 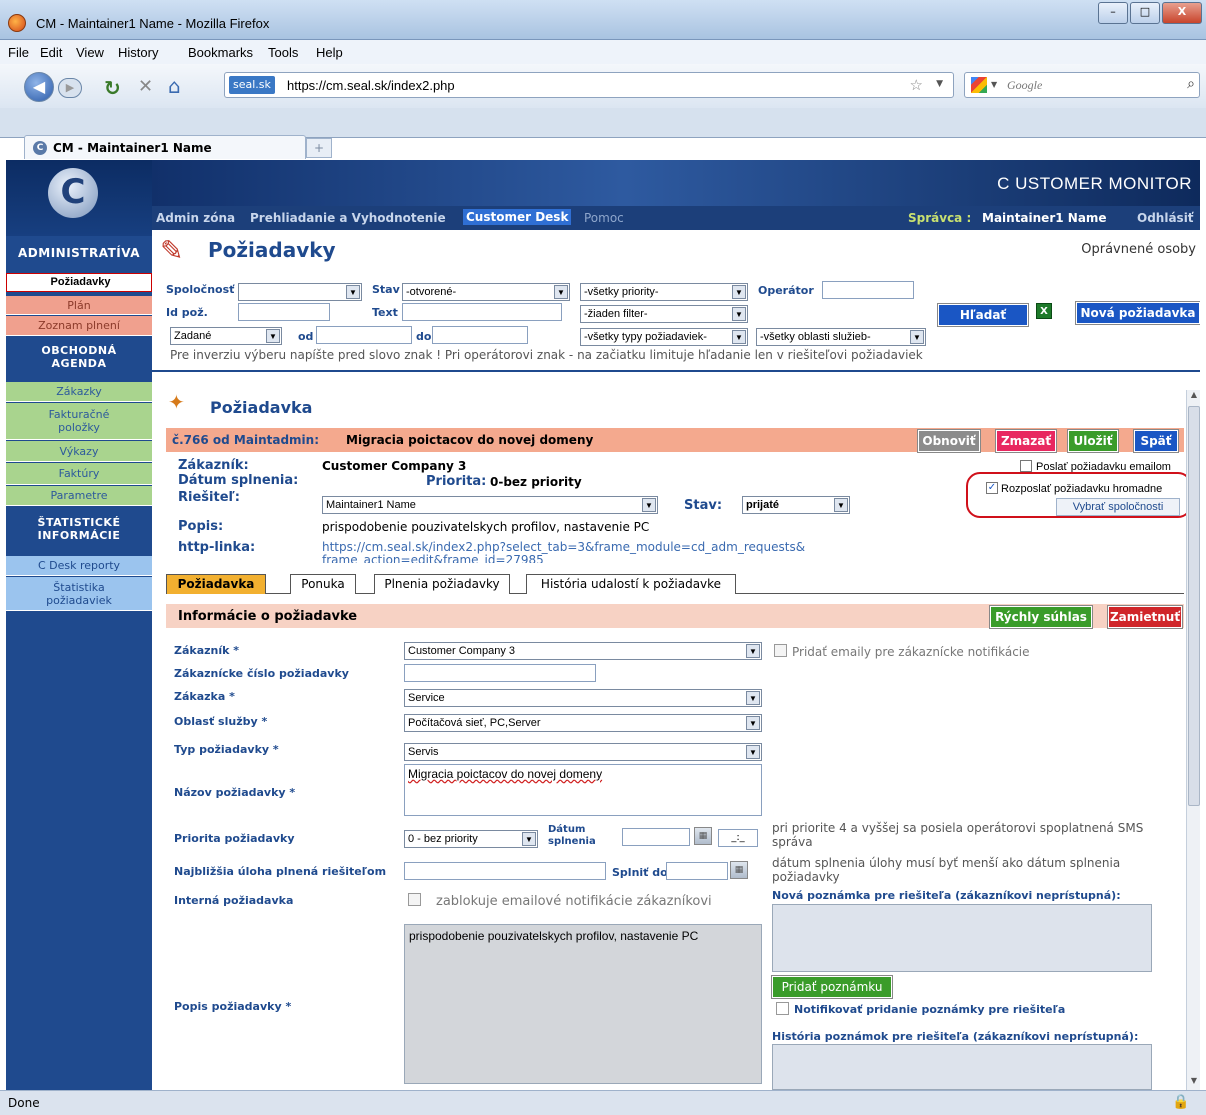 I want to click on new-note-textarea, so click(x=962, y=938).